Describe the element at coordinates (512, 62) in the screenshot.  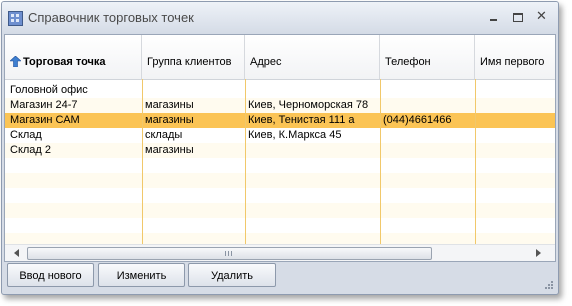
I see `column-header-label: Имя первого` at that location.